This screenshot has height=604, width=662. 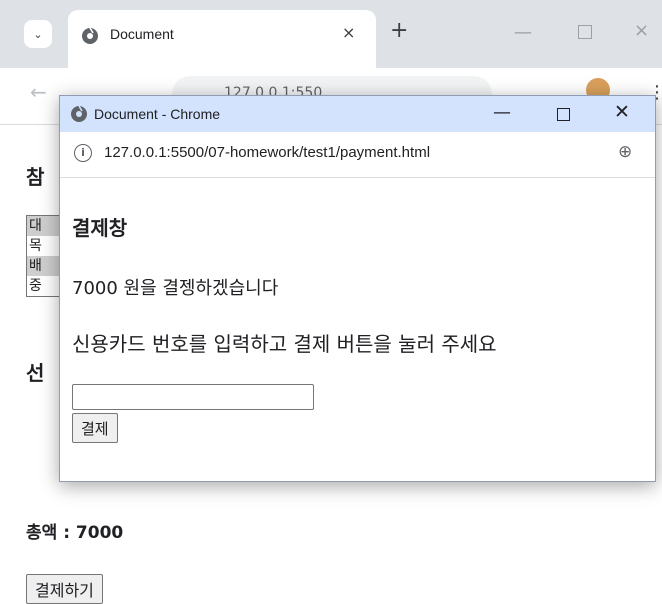 What do you see at coordinates (357, 114) in the screenshot?
I see `popup-titlebar: Document - Chrome — ✕` at bounding box center [357, 114].